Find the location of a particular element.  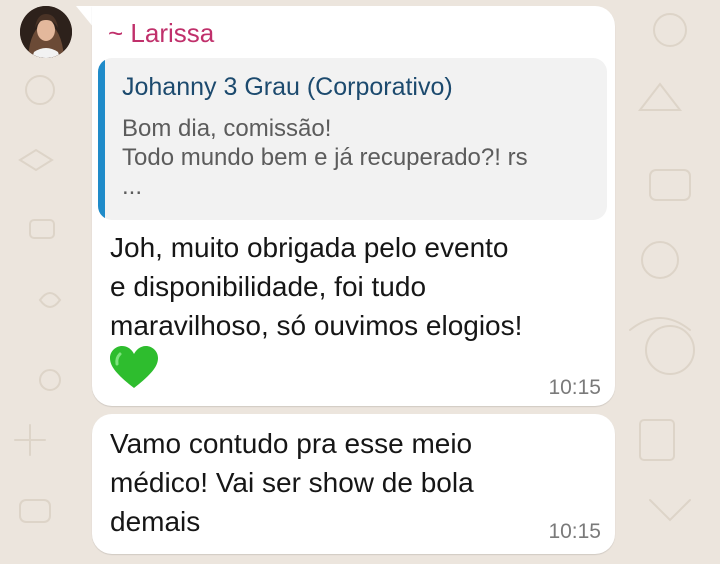

quoted-line: Todo mundo bem e já recuperado?! rs is located at coordinates (325, 157).